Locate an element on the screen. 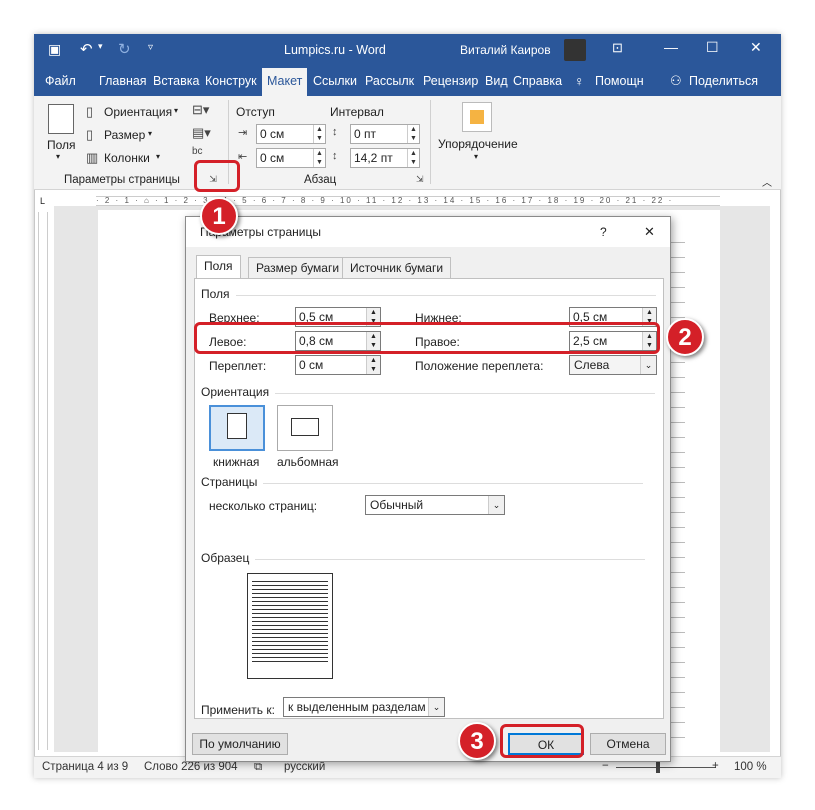 Image resolution: width=815 pixels, height=810 pixels. zoom-level: 100 % is located at coordinates (750, 767).